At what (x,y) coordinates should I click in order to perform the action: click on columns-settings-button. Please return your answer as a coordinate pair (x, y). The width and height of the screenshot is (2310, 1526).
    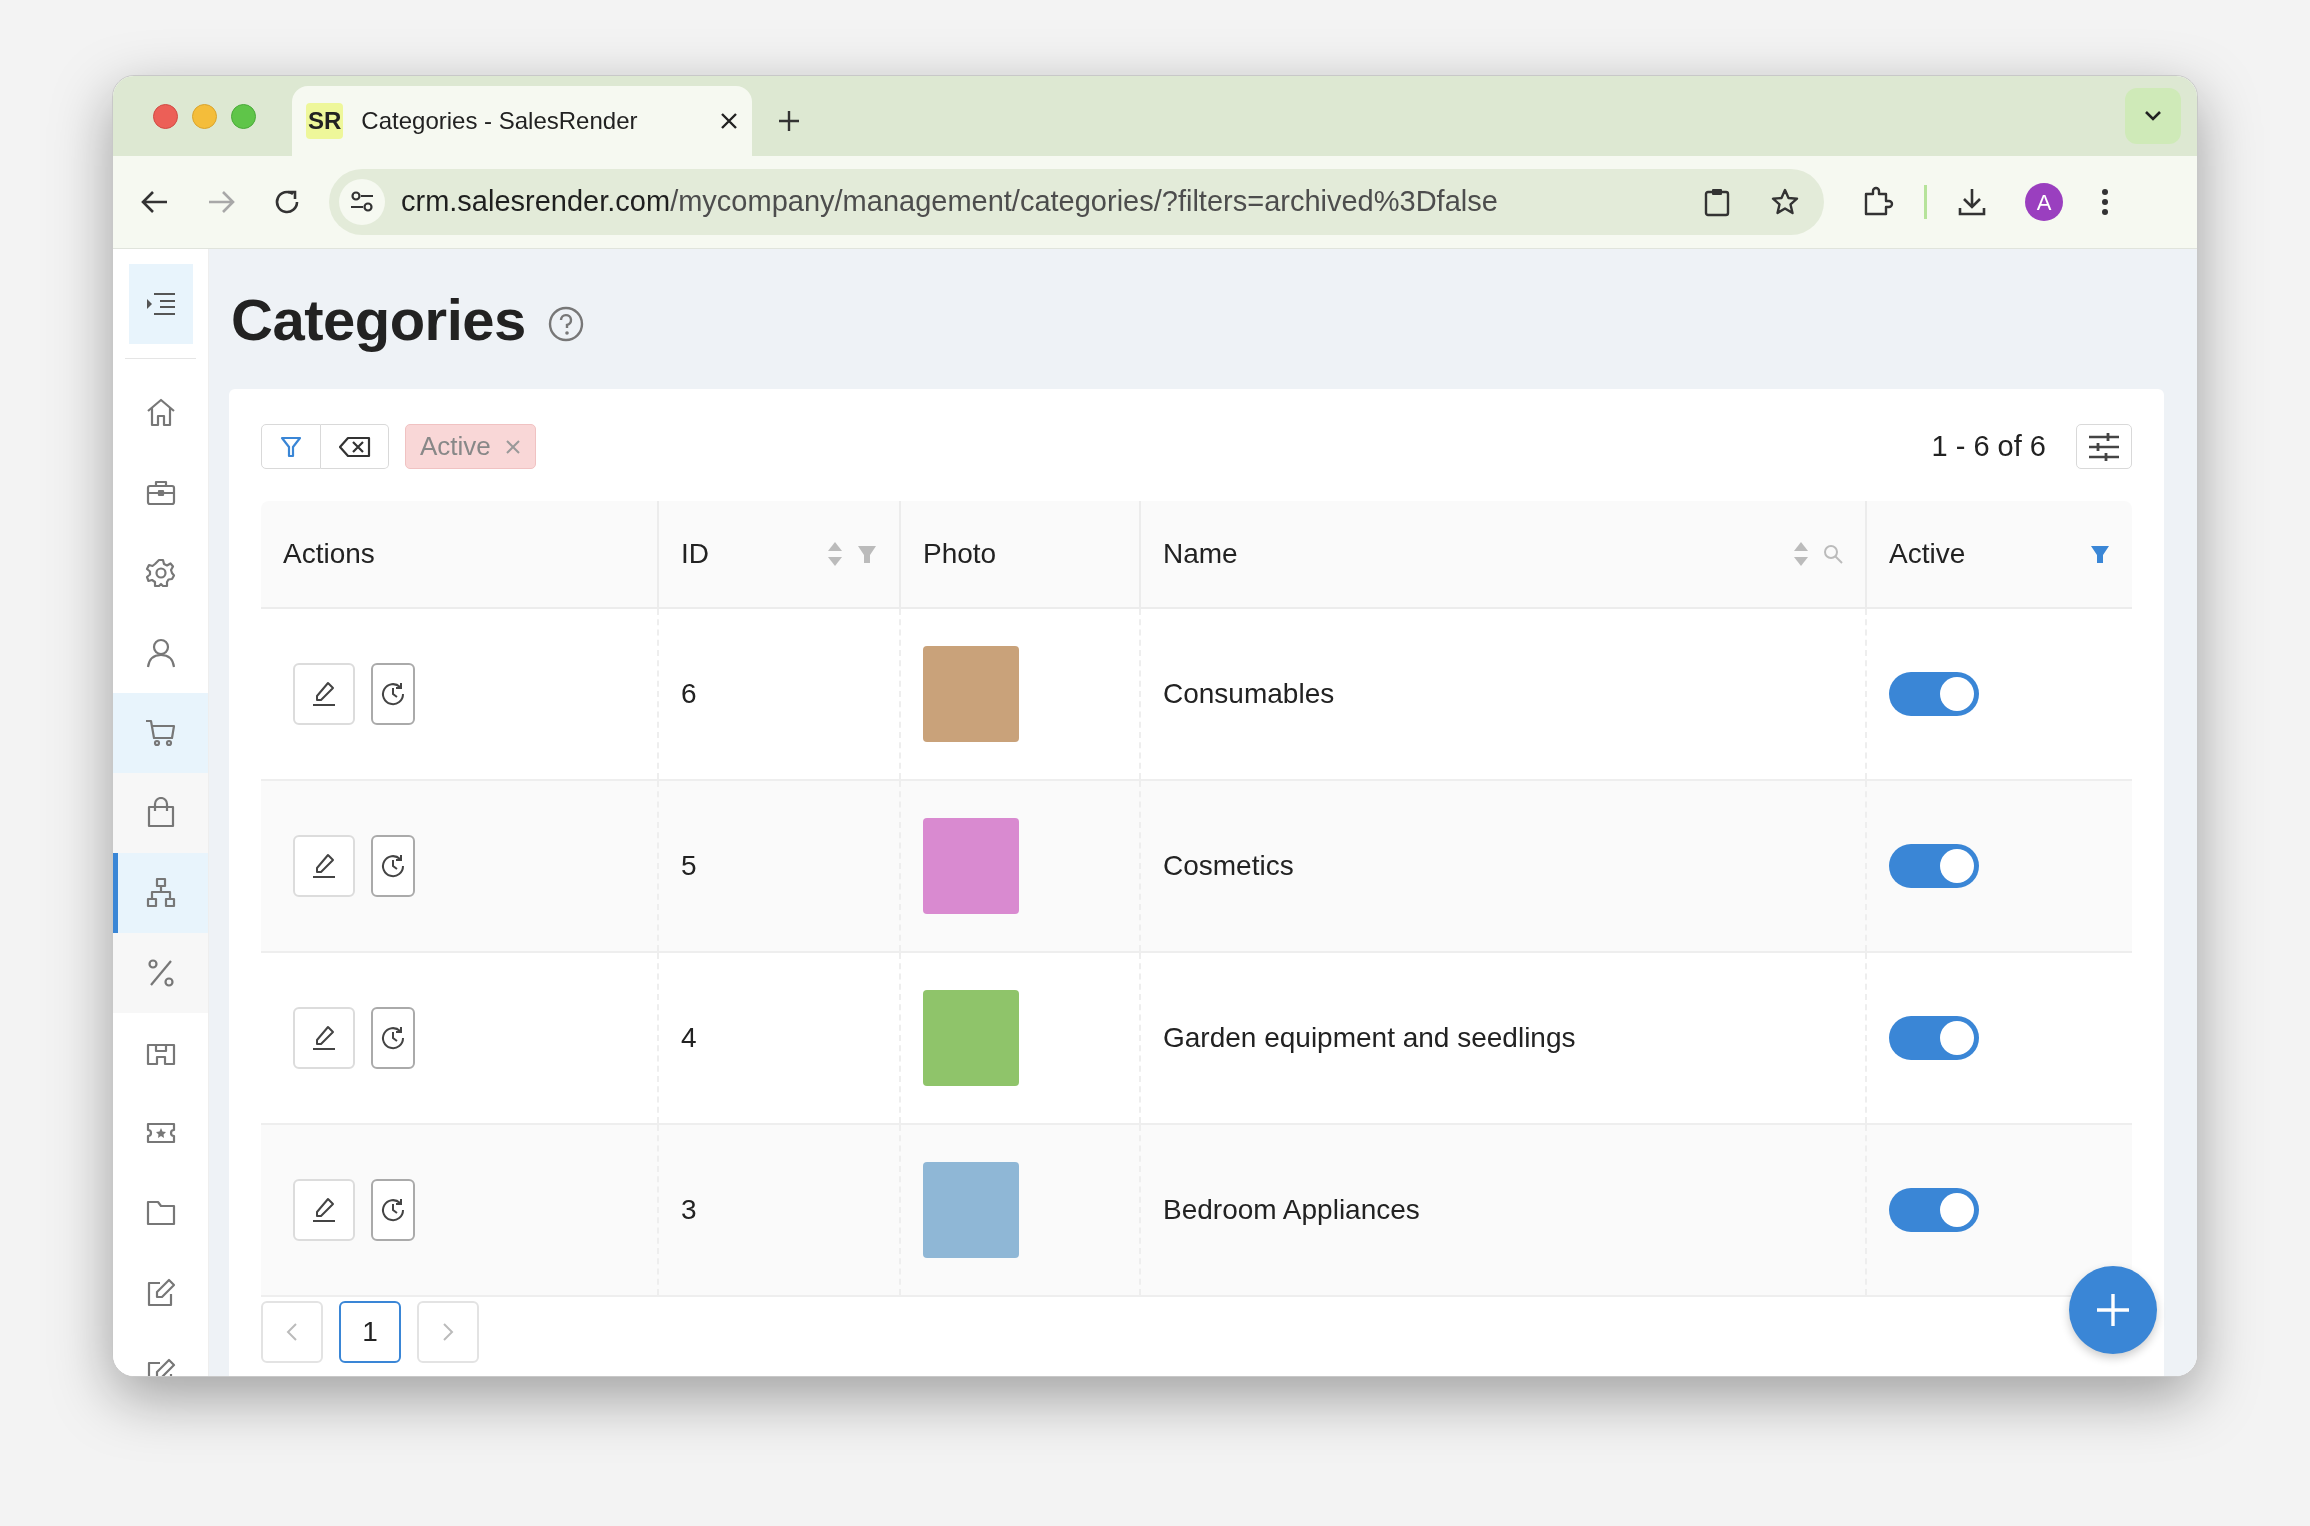
    Looking at the image, I should click on (2104, 446).